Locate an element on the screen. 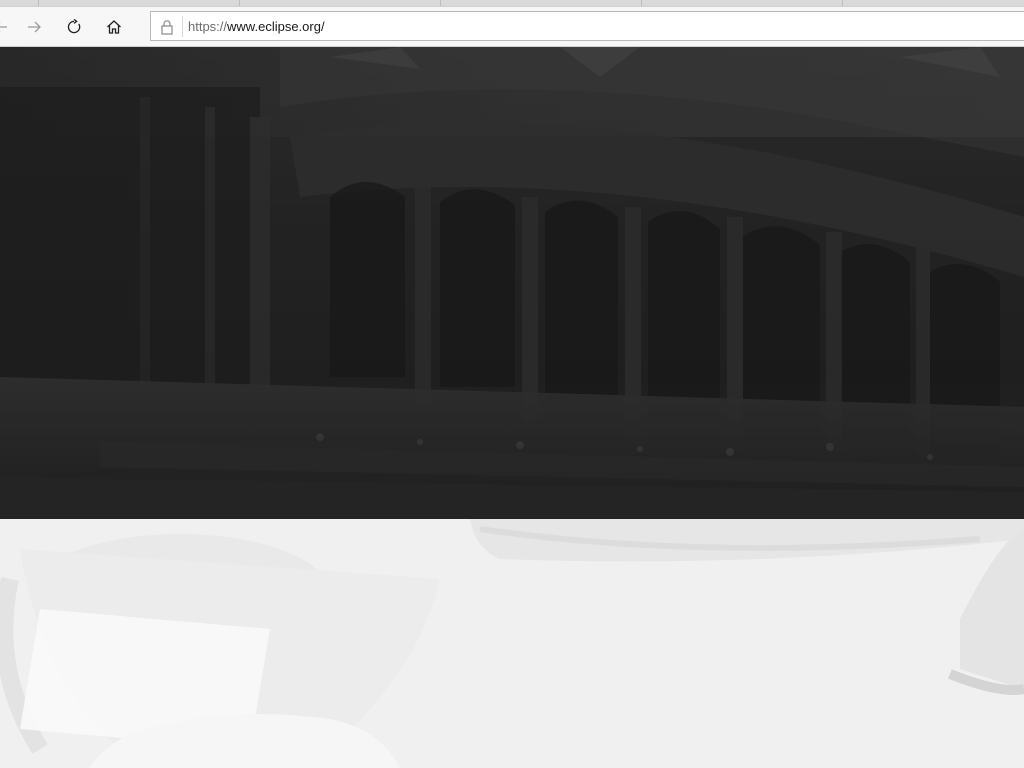  address-bar: https://www.eclipse.org/ is located at coordinates (587, 26).